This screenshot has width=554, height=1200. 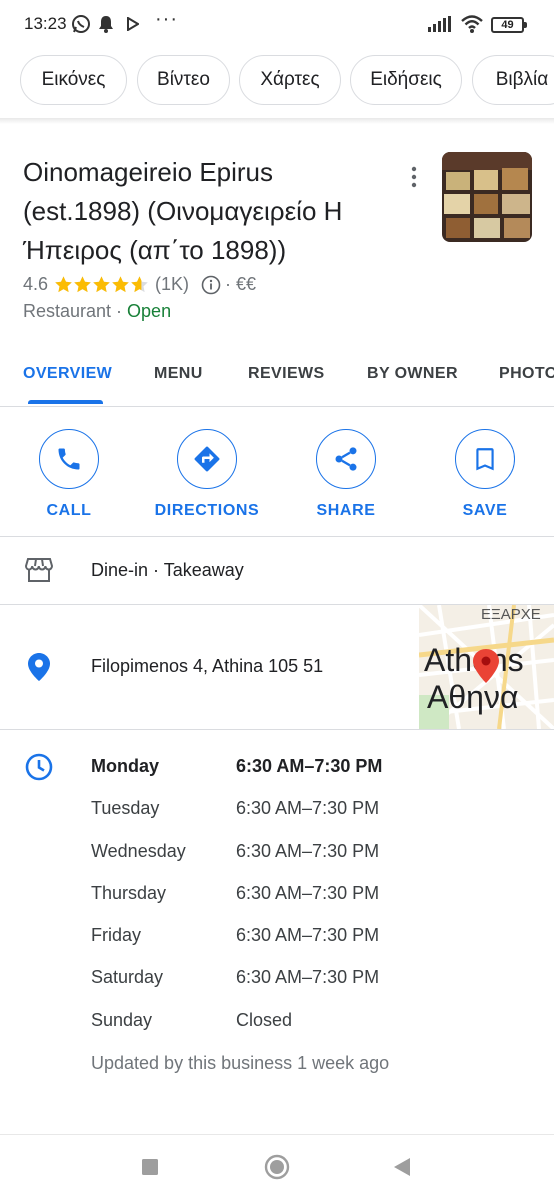 I want to click on category-row: Restaurant · Open, so click(x=97, y=311).